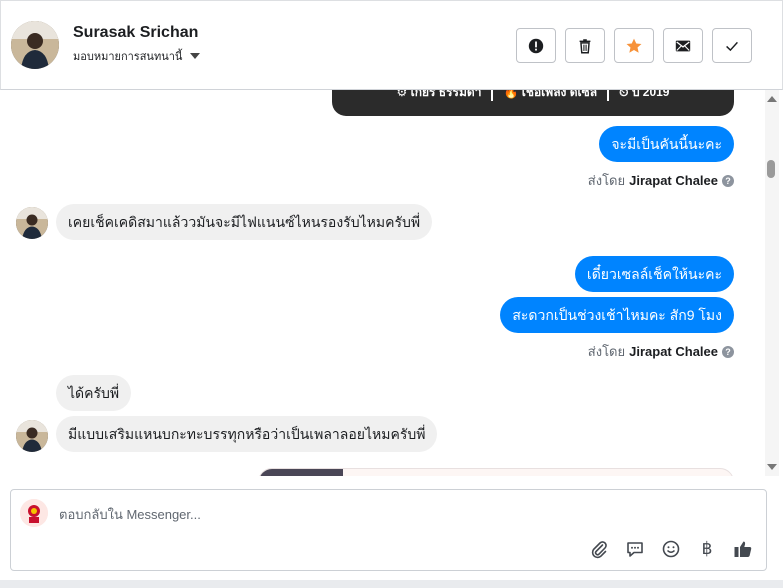 The height and width of the screenshot is (588, 783). I want to click on scroll-down-arrow-icon, so click(772, 467).